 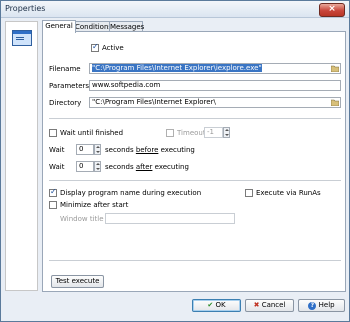 I want to click on directory-label: Directory, so click(x=65, y=103).